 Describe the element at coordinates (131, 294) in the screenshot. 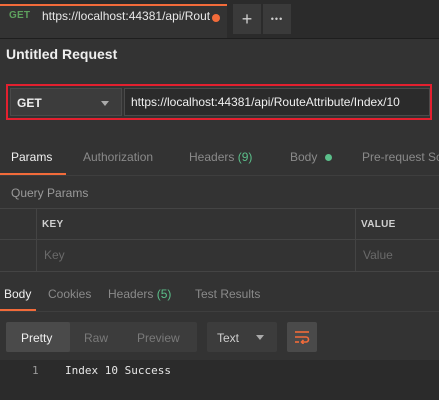

I see `response-tab-headers-label: Headers` at that location.